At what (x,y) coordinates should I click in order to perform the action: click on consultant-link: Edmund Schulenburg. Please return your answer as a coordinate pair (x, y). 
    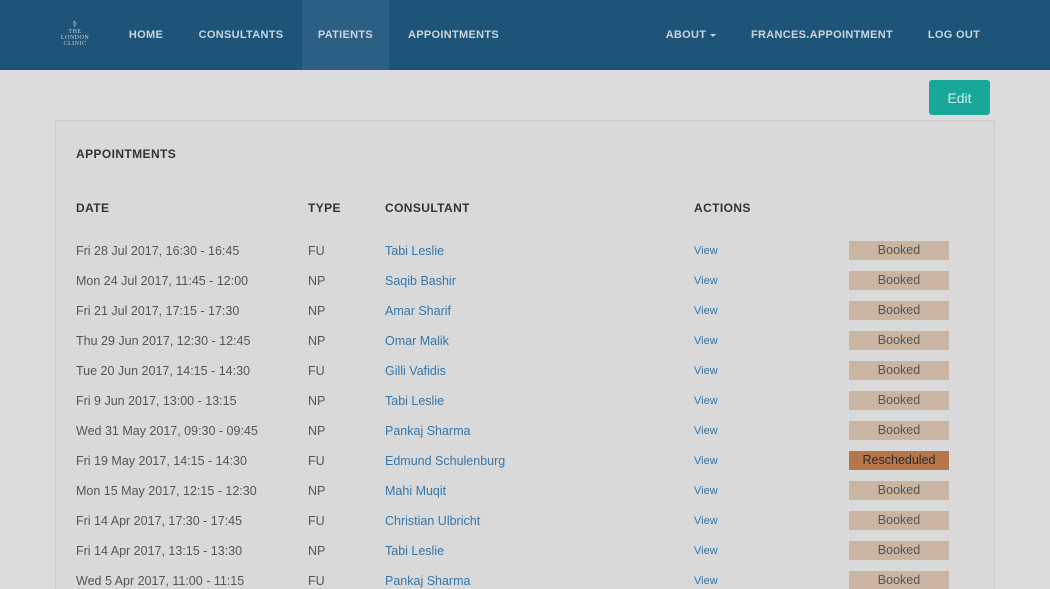
    Looking at the image, I should click on (445, 461).